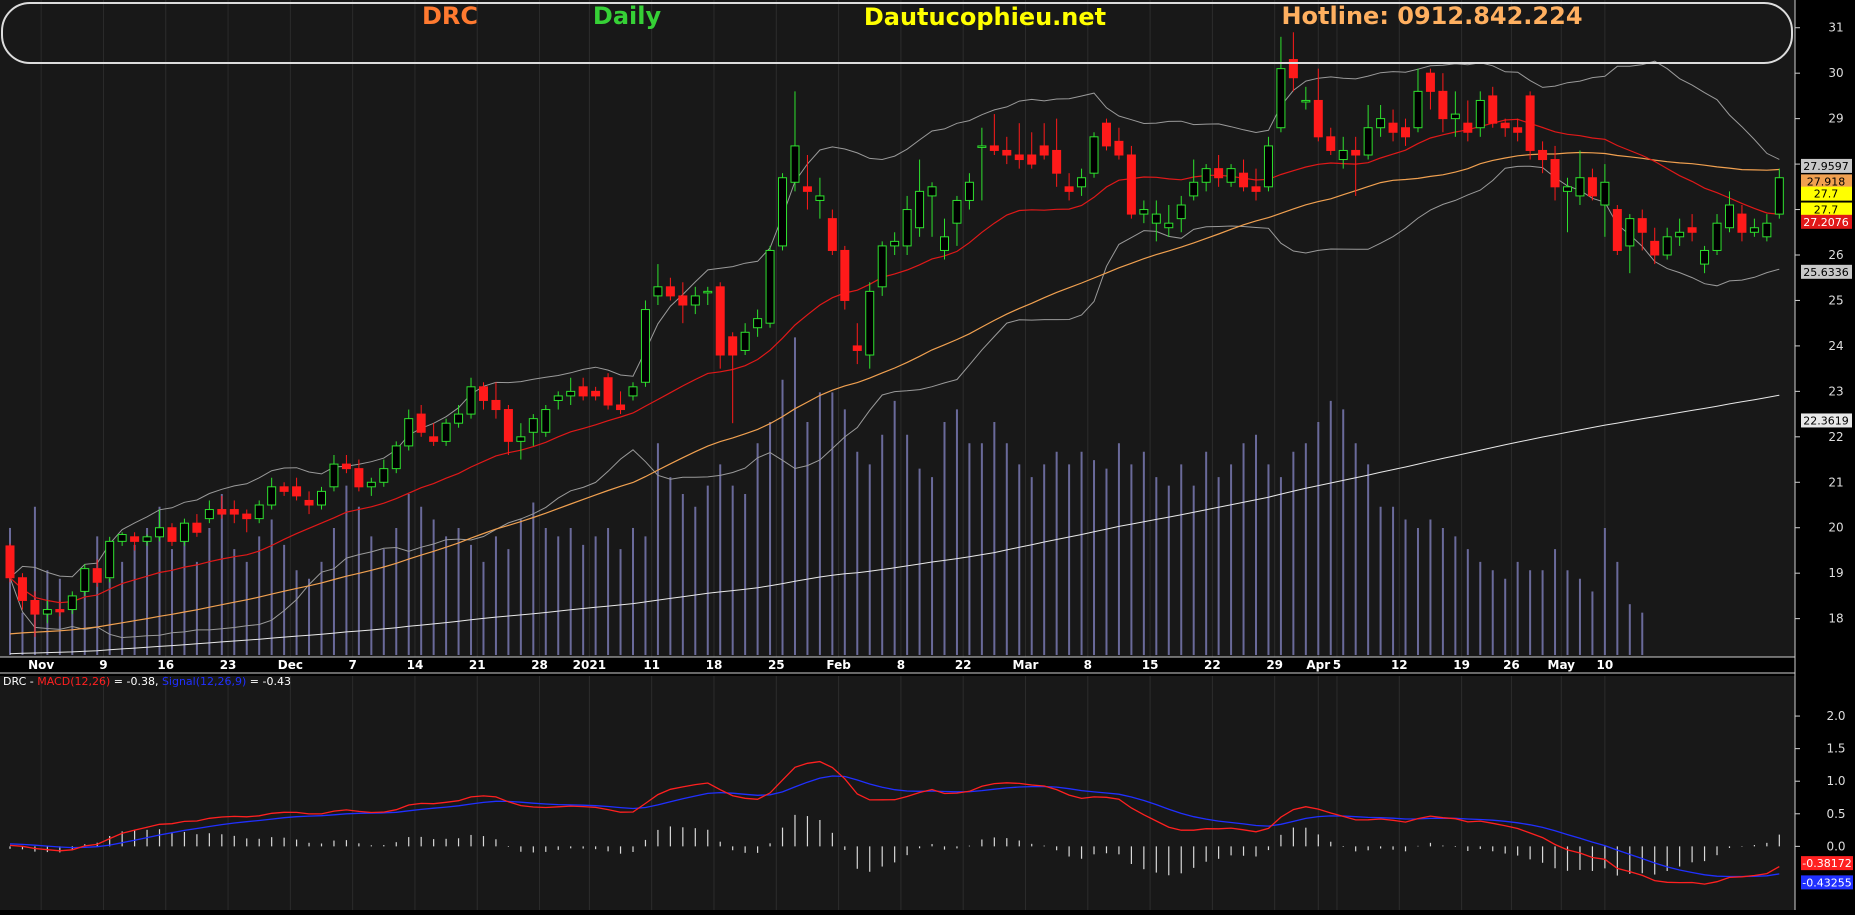 The height and width of the screenshot is (915, 1855). I want to click on macd-y-tick-label: 0.5, so click(1835, 814).